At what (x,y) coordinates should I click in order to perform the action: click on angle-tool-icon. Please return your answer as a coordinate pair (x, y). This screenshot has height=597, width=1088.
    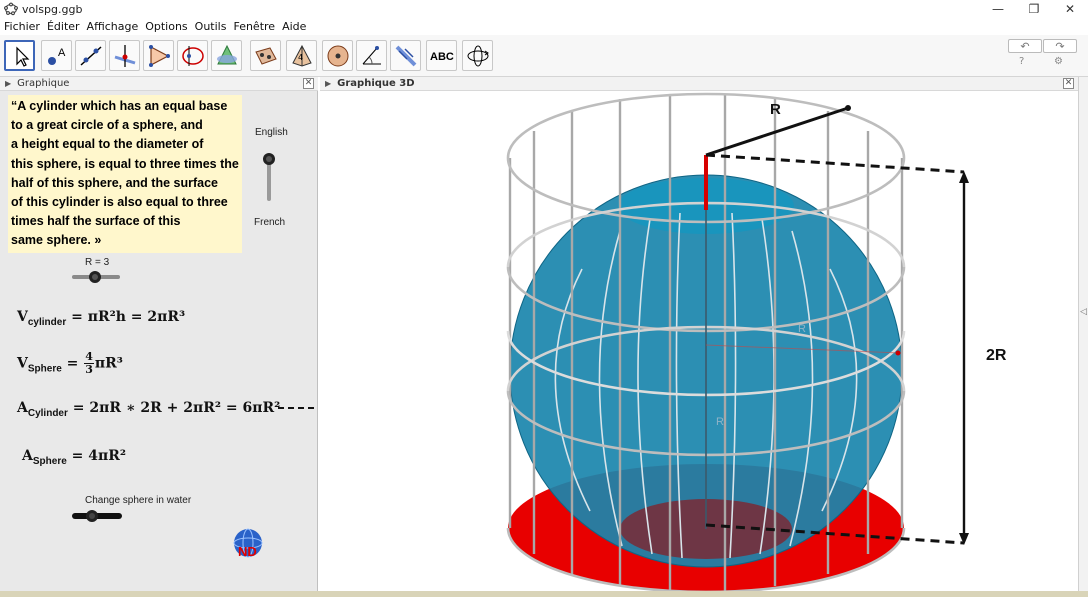
    Looking at the image, I should click on (371, 55).